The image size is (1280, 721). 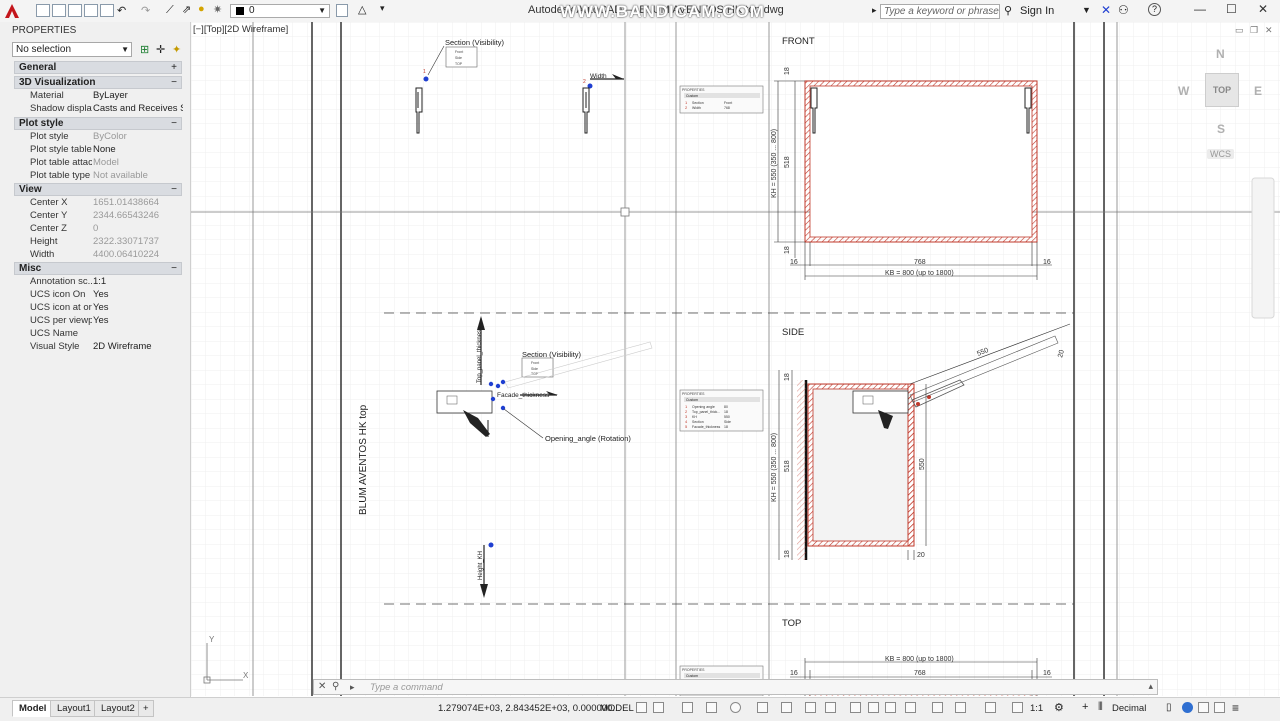 What do you see at coordinates (1183, 91) in the screenshot?
I see `compass-west: W` at bounding box center [1183, 91].